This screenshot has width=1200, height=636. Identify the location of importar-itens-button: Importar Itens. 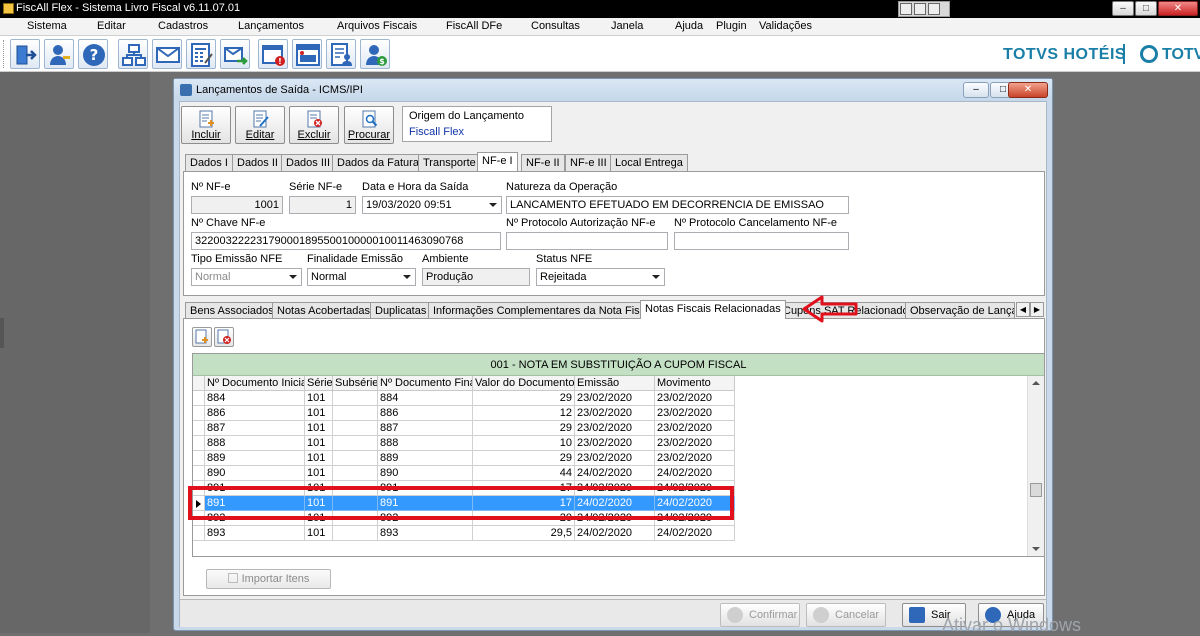
(268, 579).